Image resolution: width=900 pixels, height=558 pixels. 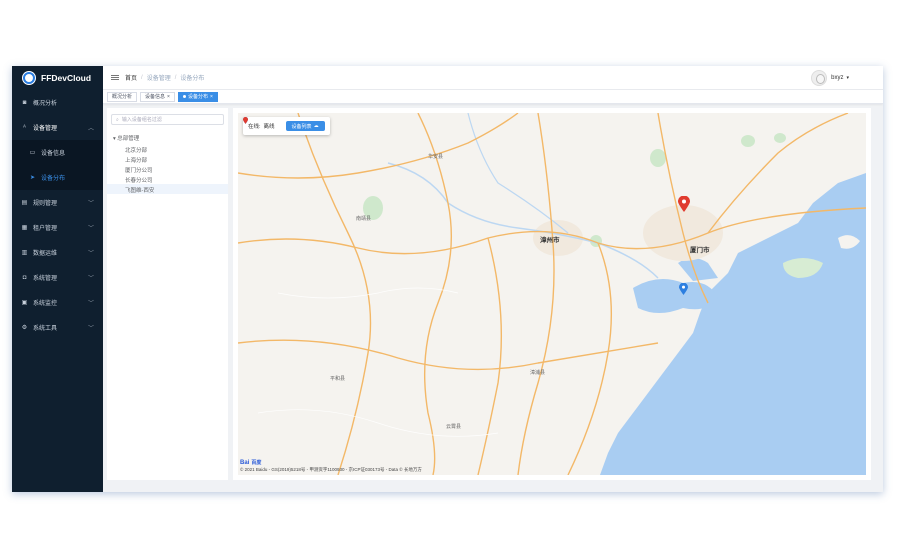 I want to click on sidebar-item-label: 系统工具, so click(x=45, y=329).